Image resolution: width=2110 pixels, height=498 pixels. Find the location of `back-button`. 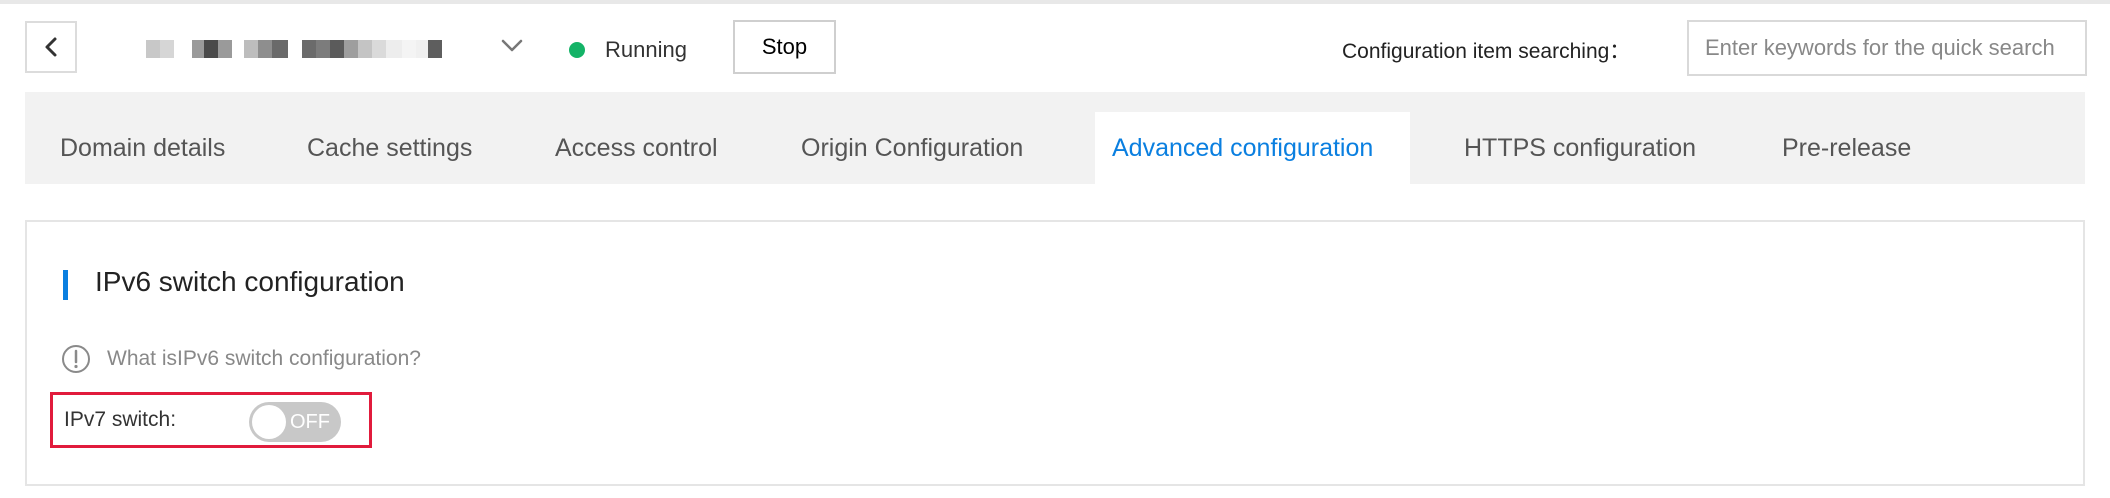

back-button is located at coordinates (51, 47).